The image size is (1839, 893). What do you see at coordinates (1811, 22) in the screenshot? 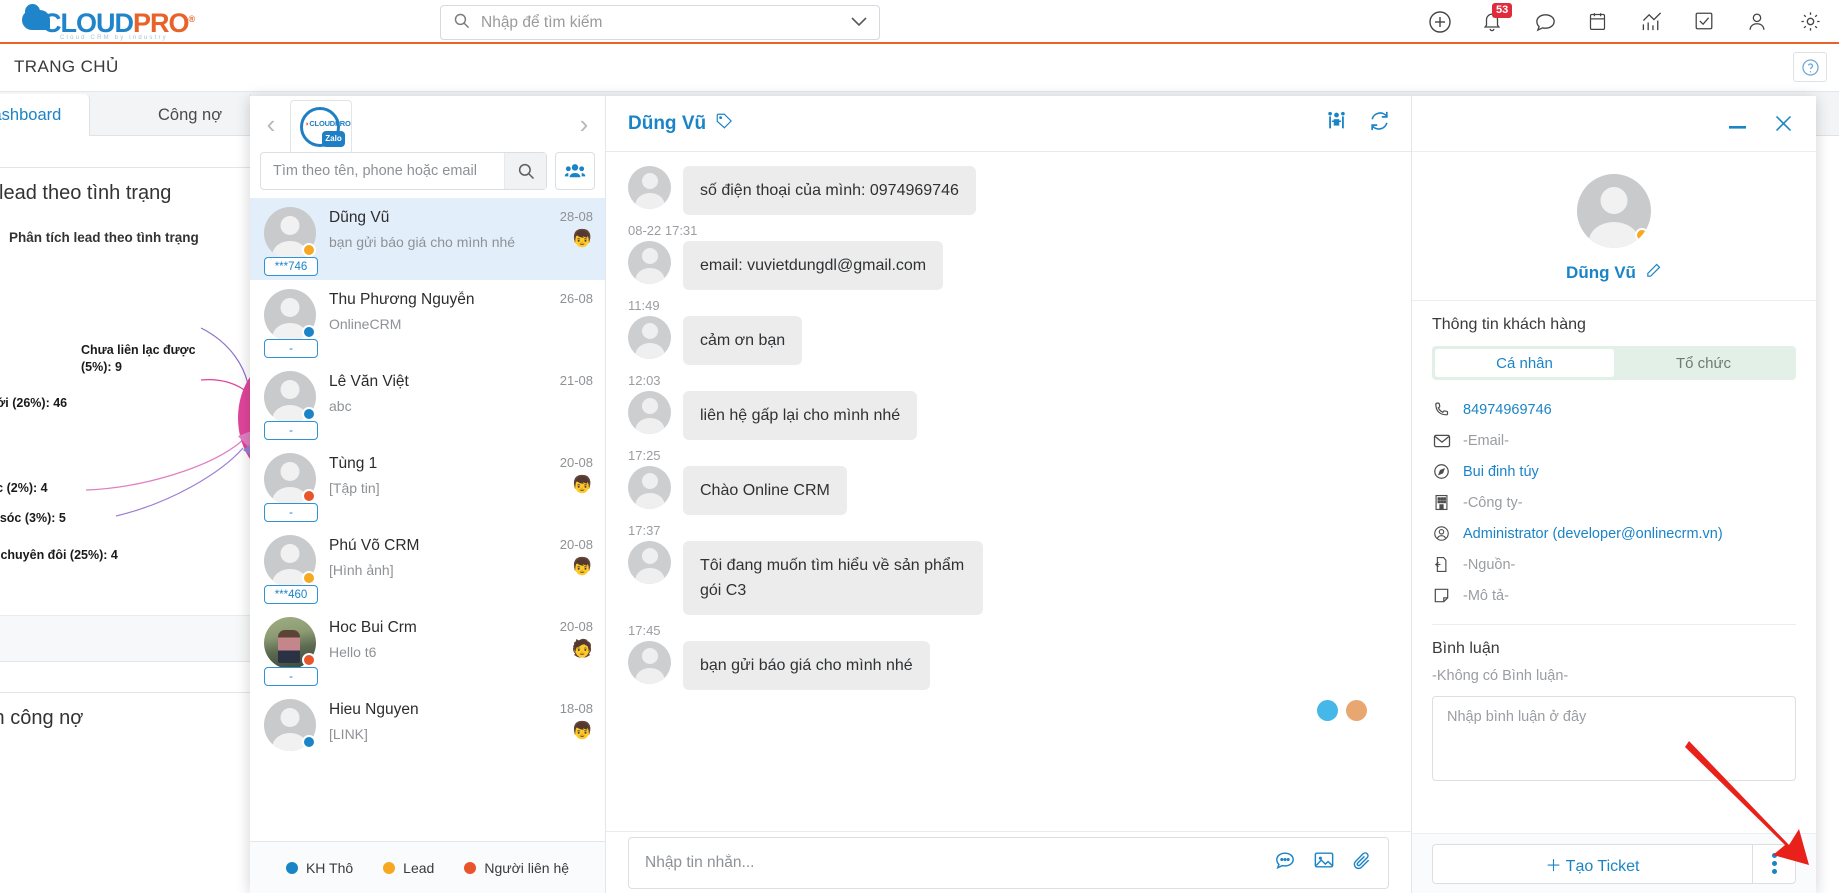
I see `gear-icon` at bounding box center [1811, 22].